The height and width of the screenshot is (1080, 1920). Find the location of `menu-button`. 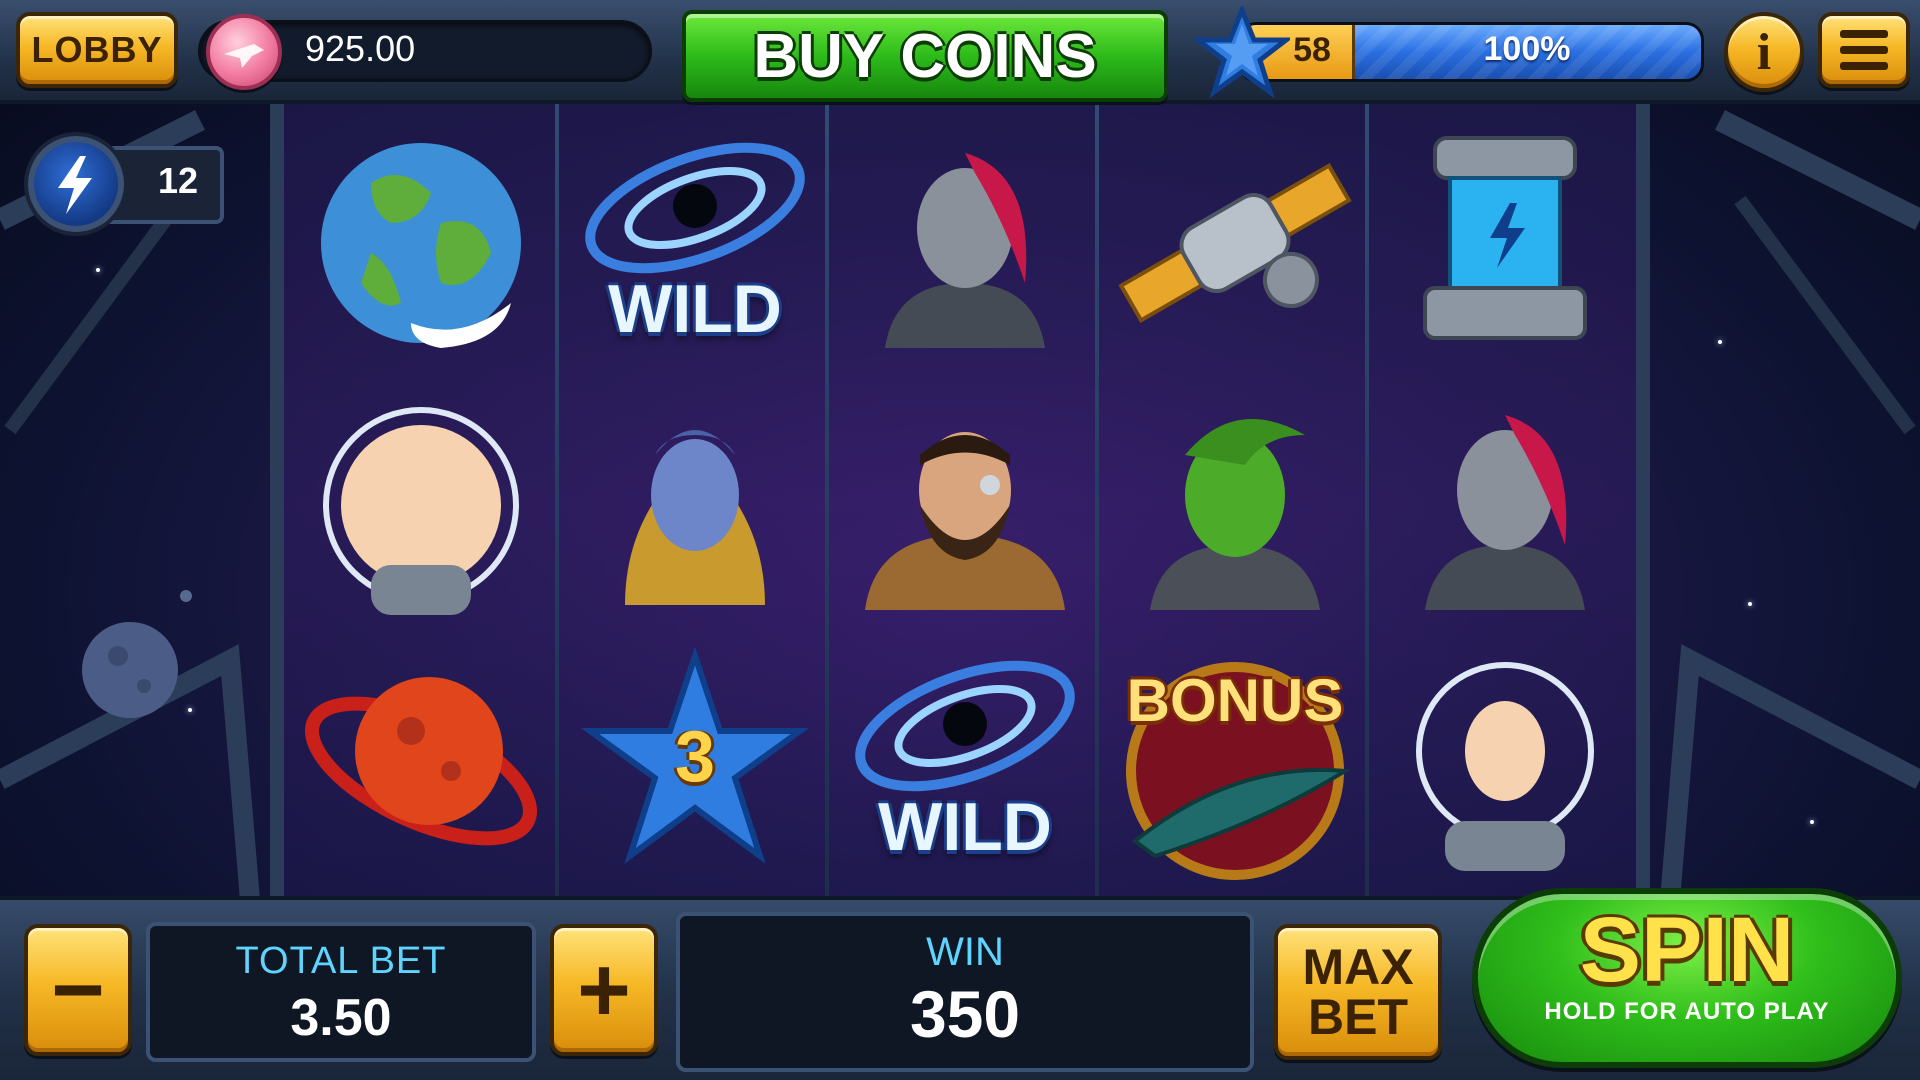

menu-button is located at coordinates (1864, 50).